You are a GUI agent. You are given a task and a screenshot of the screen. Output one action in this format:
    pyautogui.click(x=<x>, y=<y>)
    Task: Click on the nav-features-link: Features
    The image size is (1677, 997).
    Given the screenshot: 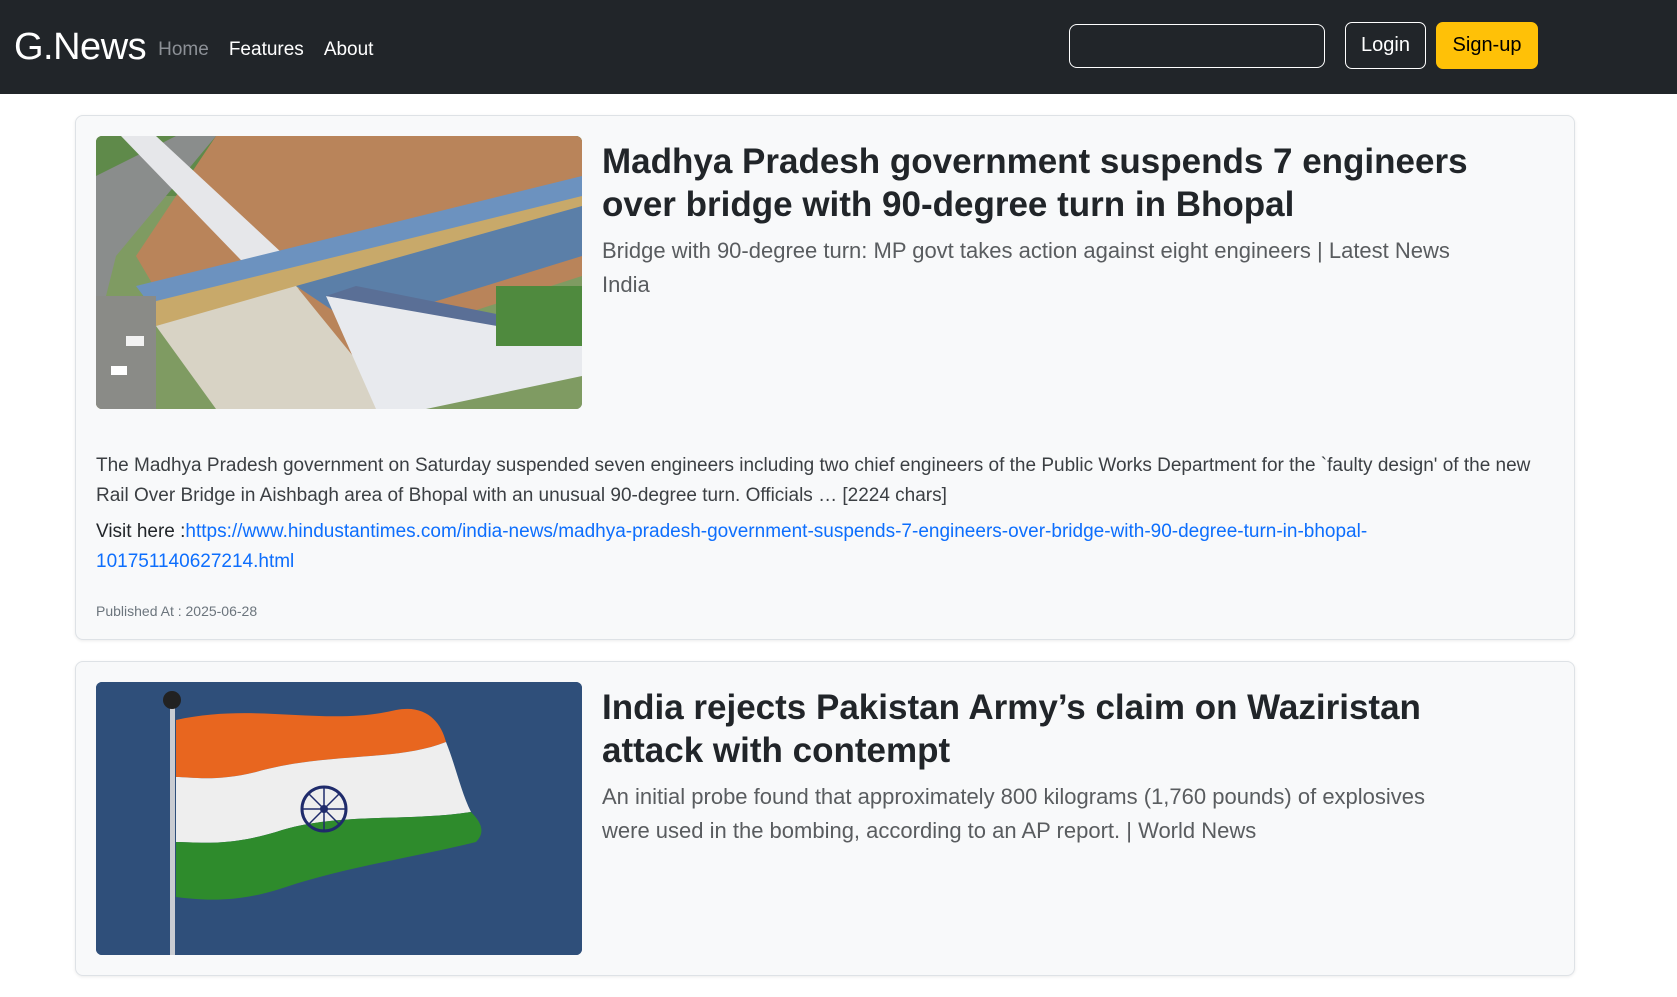 What is the action you would take?
    pyautogui.click(x=266, y=47)
    